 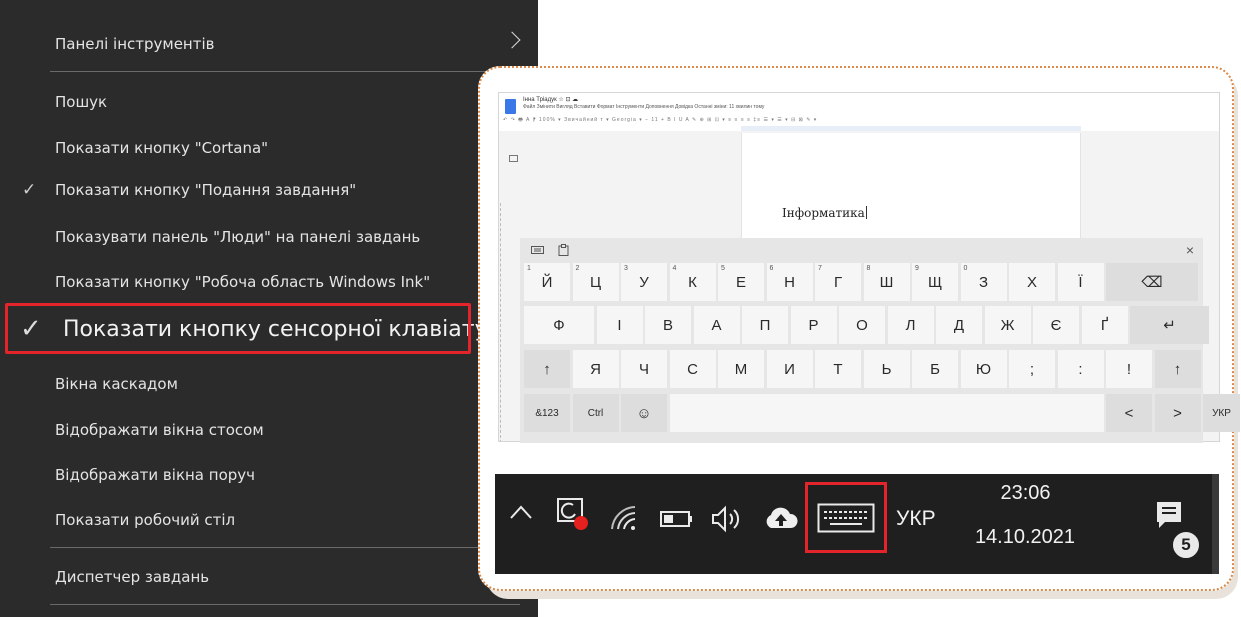 I want to click on key-і: І, so click(x=619, y=325).